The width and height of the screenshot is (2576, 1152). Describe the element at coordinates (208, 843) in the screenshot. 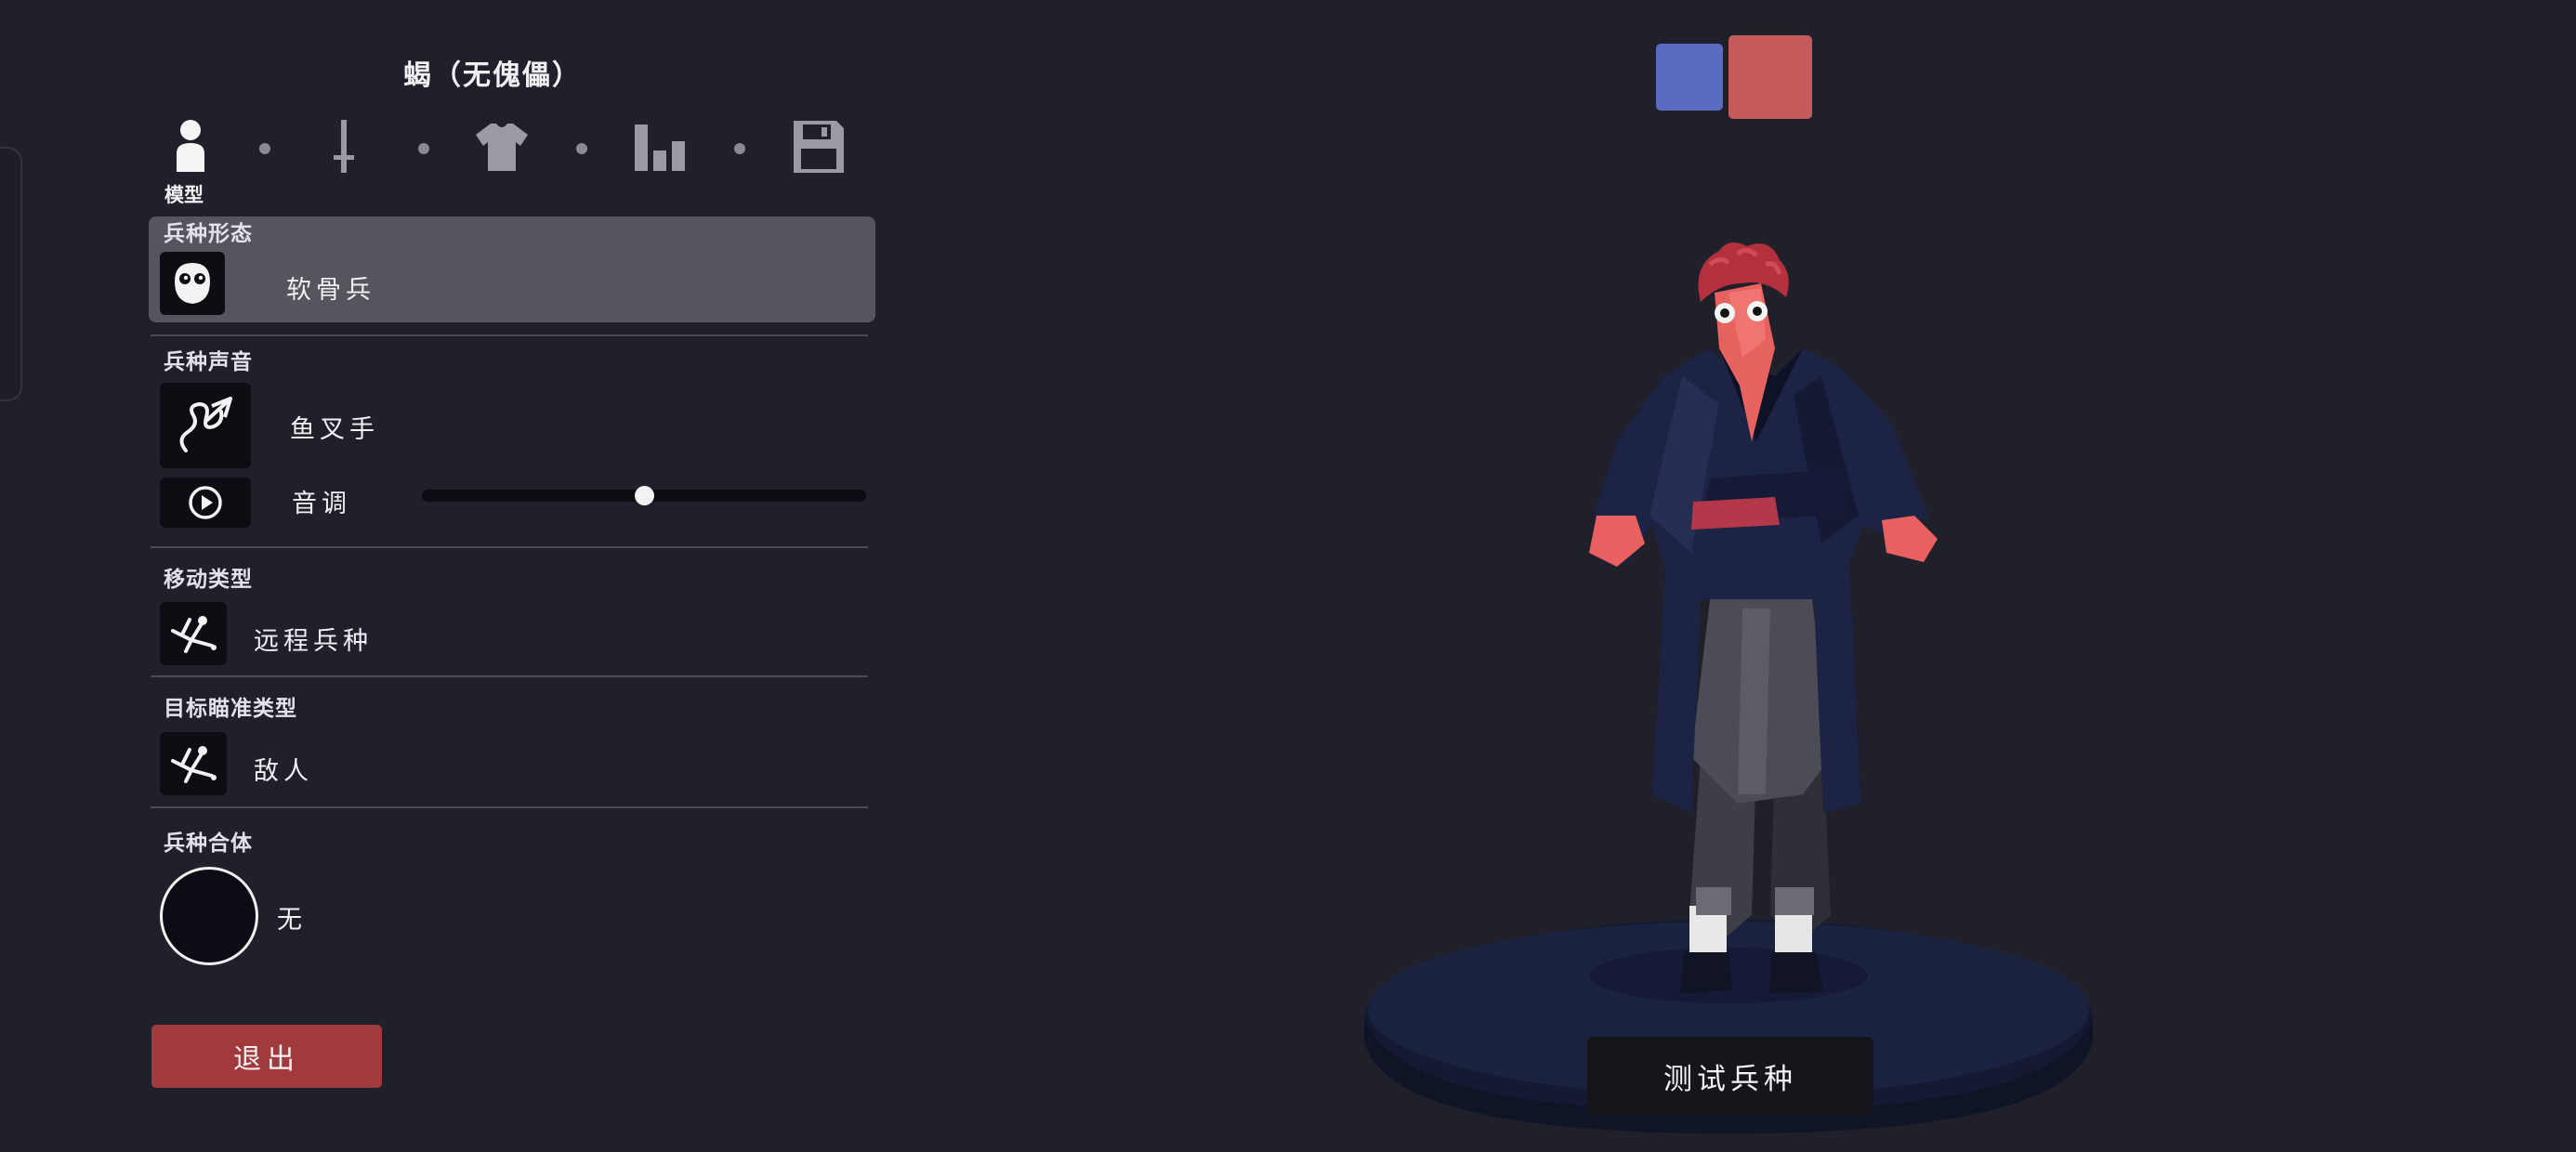

I see `unit-combine-label: 兵种合体` at that location.